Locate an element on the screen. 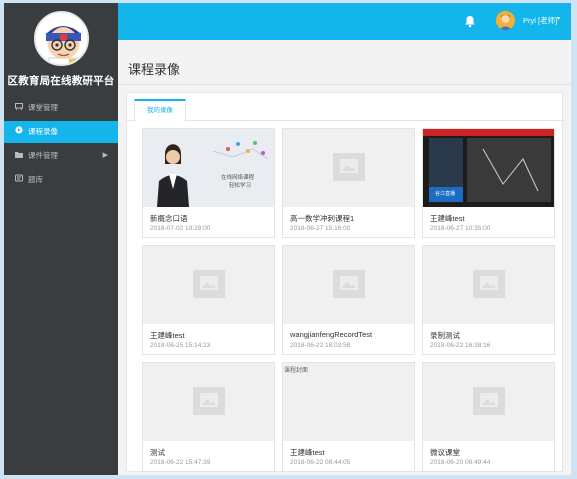 Image resolution: width=577 pixels, height=479 pixels. chevron-right-icon: ▶ is located at coordinates (105, 155).